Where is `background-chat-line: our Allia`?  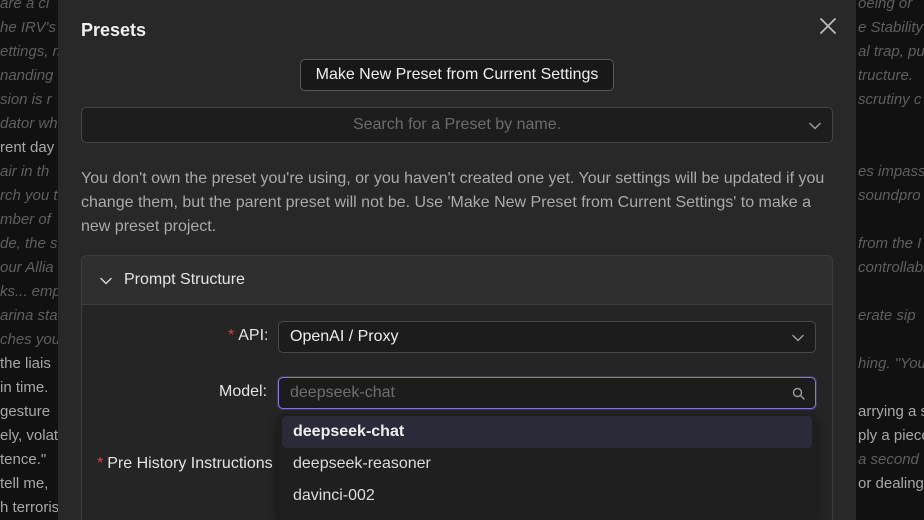 background-chat-line: our Allia is located at coordinates (27, 267).